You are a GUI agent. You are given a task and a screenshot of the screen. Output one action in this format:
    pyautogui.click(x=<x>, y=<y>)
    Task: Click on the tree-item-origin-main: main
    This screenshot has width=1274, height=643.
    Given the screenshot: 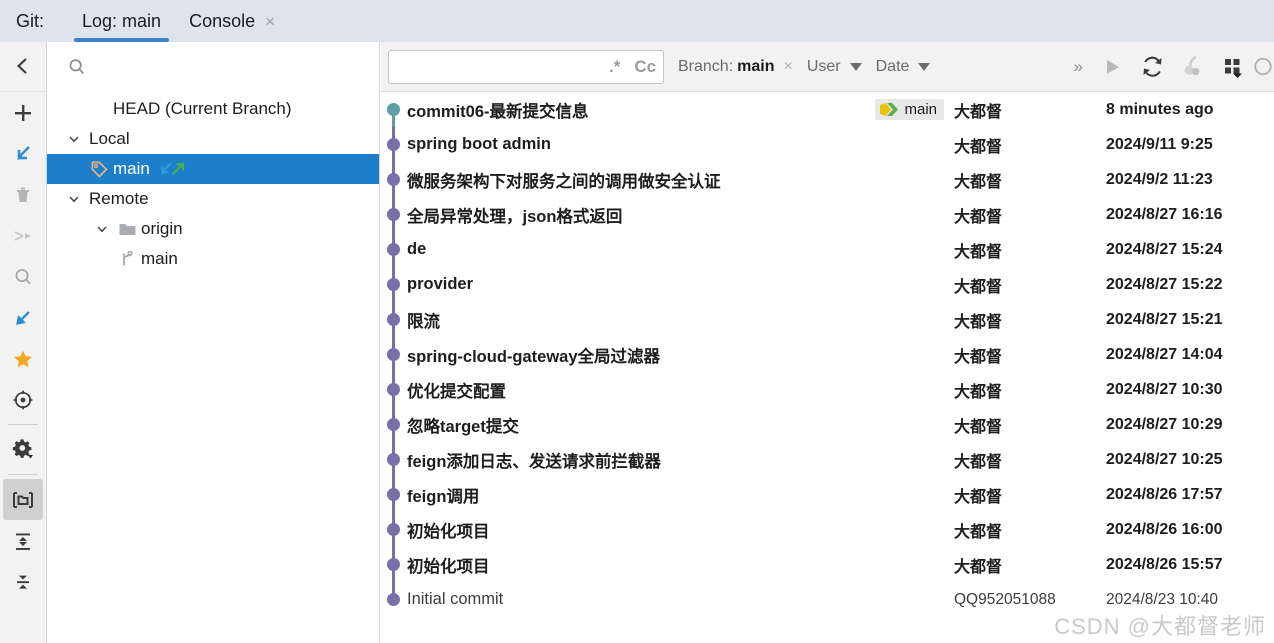 What is the action you would take?
    pyautogui.click(x=213, y=259)
    